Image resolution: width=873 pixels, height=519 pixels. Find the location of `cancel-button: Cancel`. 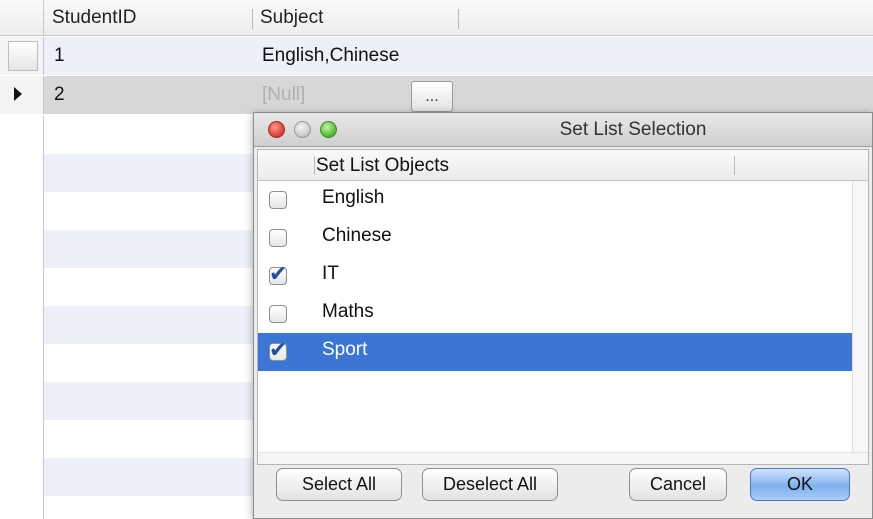

cancel-button: Cancel is located at coordinates (678, 484).